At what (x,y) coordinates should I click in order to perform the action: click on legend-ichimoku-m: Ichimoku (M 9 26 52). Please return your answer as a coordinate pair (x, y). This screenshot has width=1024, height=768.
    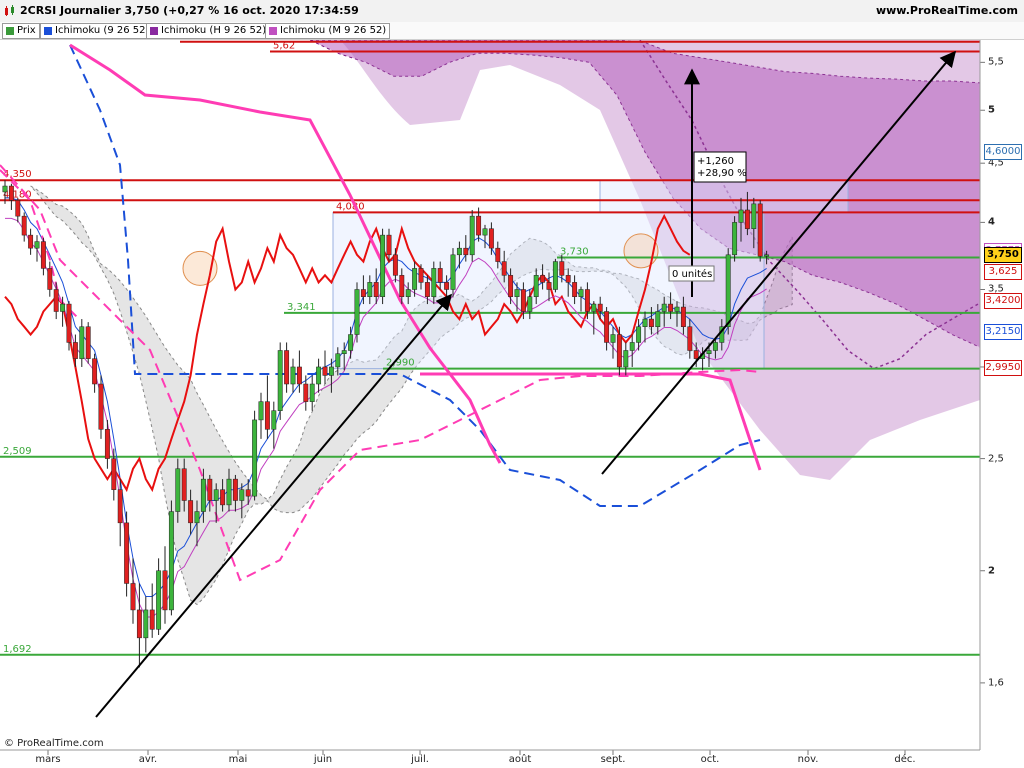
    Looking at the image, I should click on (328, 31).